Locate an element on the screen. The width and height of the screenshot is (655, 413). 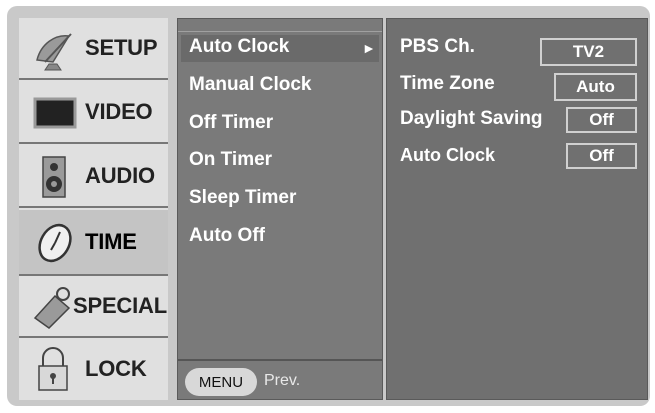
menu-item-manual-clock: Manual Clock is located at coordinates (250, 85).